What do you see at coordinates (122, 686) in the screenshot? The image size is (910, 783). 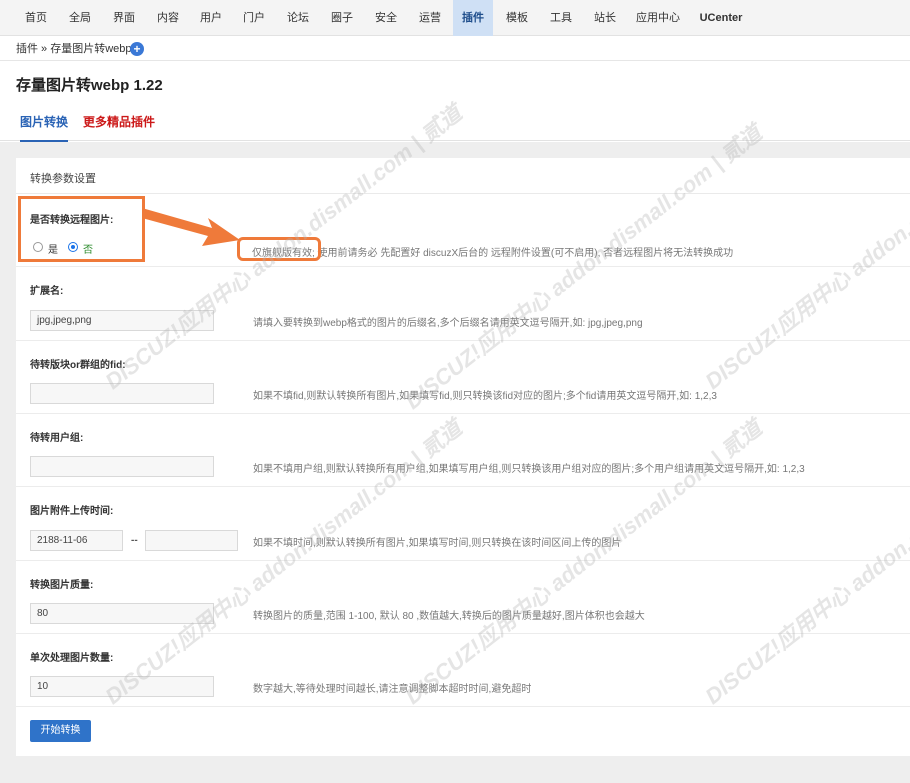 I see `count-input: 10` at bounding box center [122, 686].